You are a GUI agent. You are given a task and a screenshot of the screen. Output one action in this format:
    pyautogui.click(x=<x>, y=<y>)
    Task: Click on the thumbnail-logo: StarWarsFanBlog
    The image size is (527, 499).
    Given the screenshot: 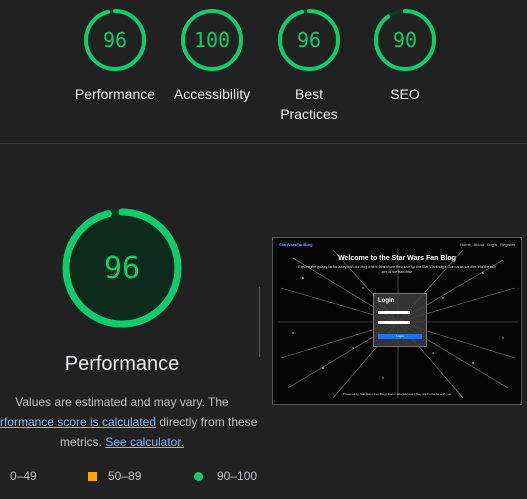 What is the action you would take?
    pyautogui.click(x=296, y=244)
    